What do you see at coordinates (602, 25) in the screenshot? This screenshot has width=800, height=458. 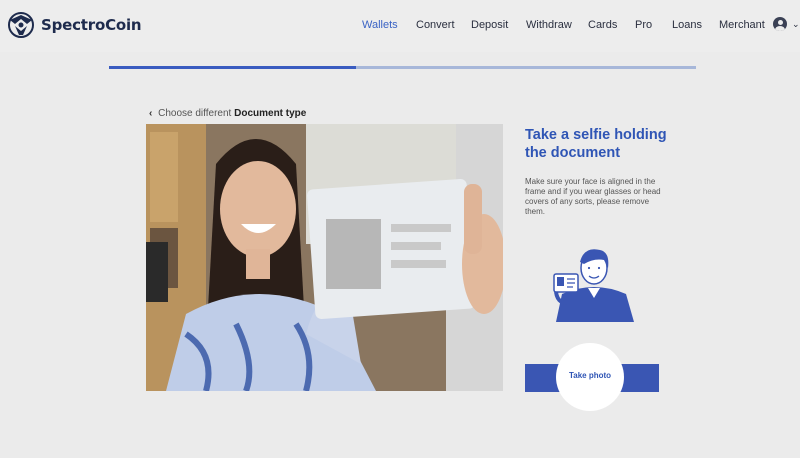 I see `nav-item-cards: Cards` at bounding box center [602, 25].